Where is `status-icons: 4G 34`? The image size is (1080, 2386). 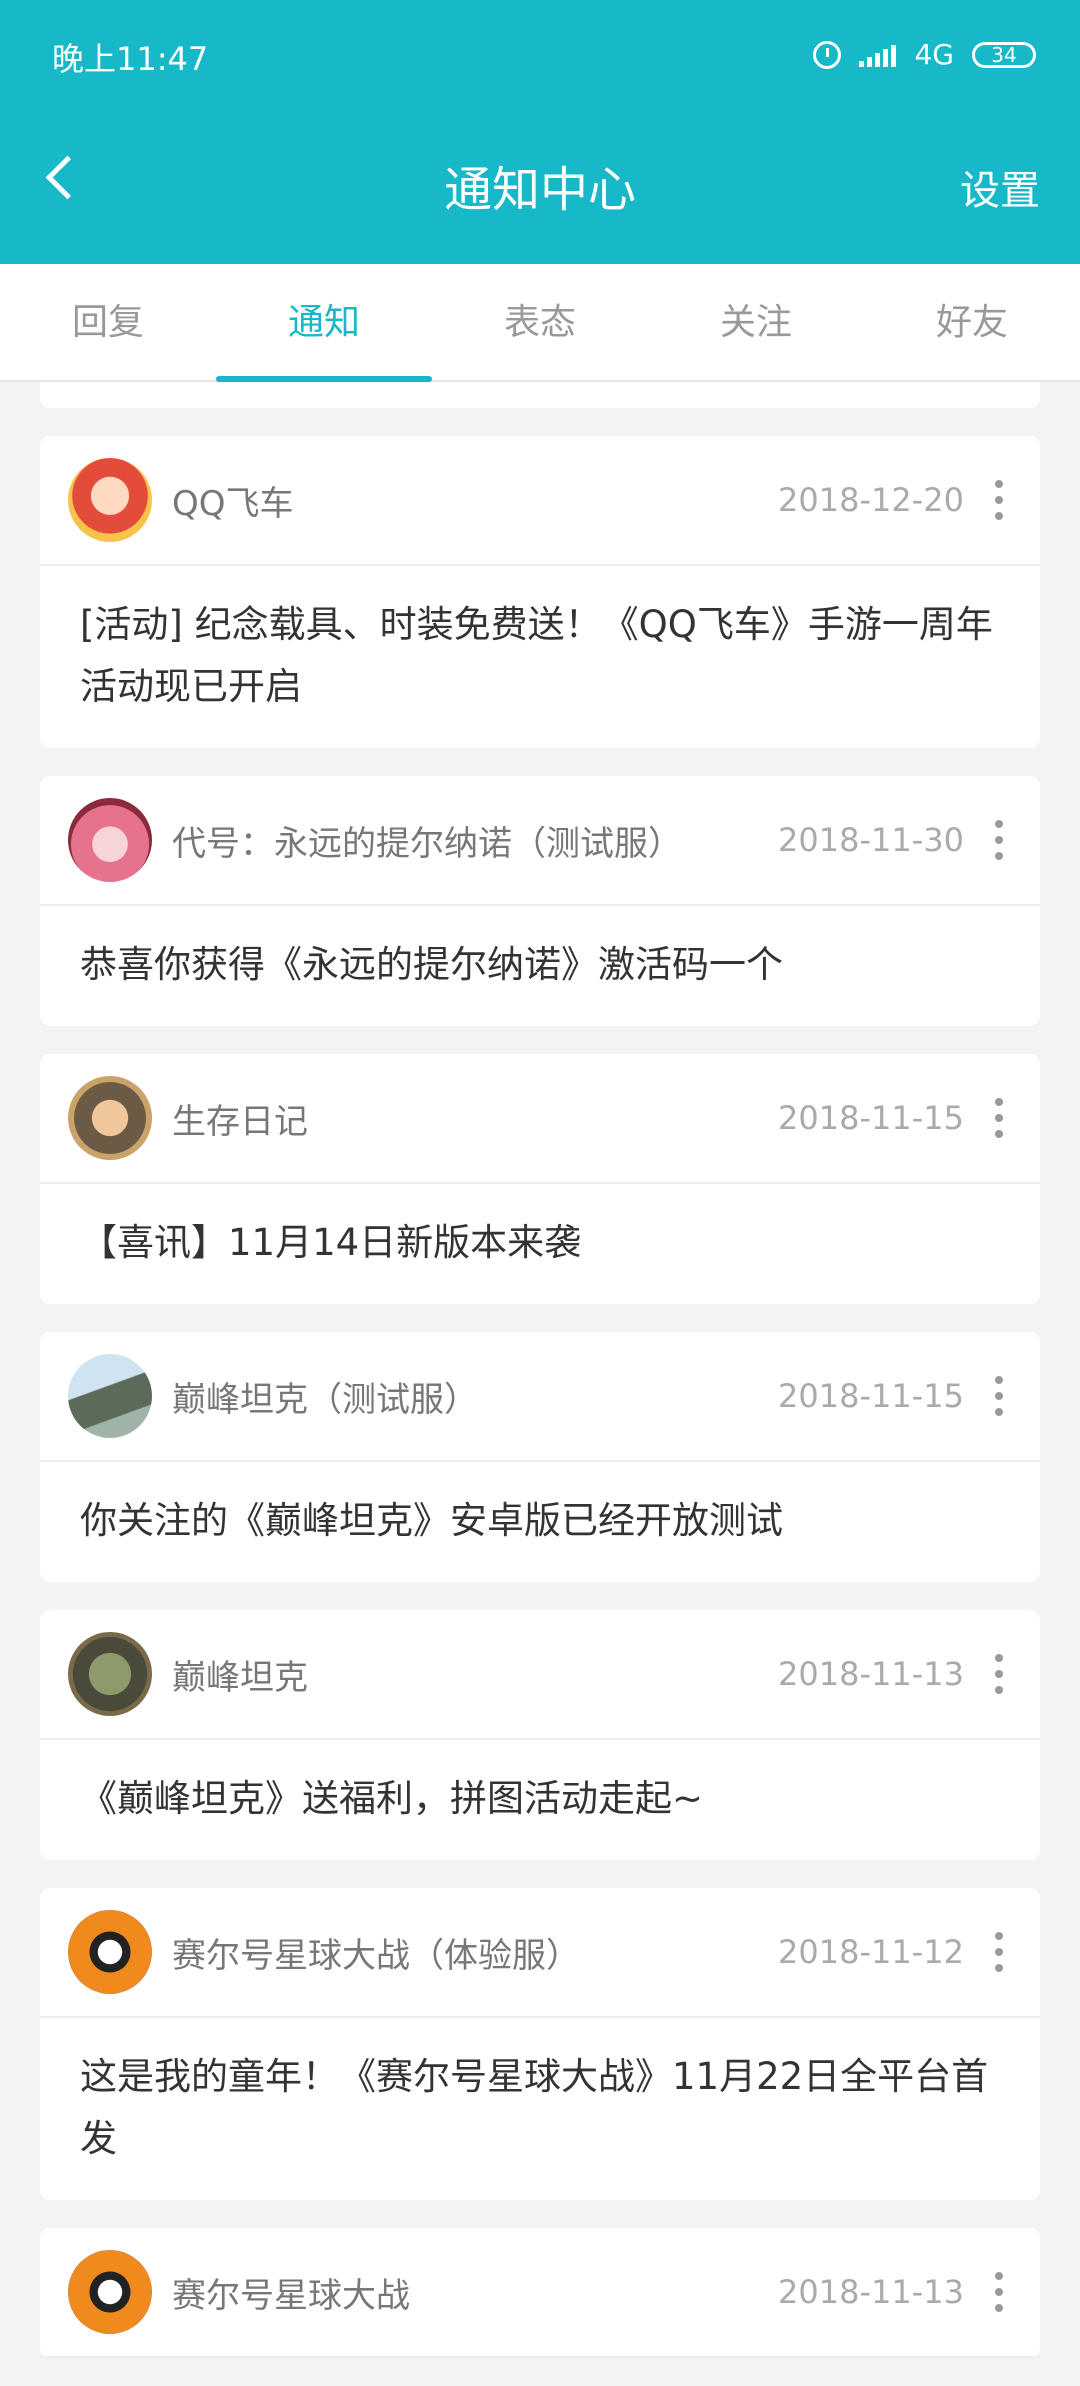 status-icons: 4G 34 is located at coordinates (924, 54).